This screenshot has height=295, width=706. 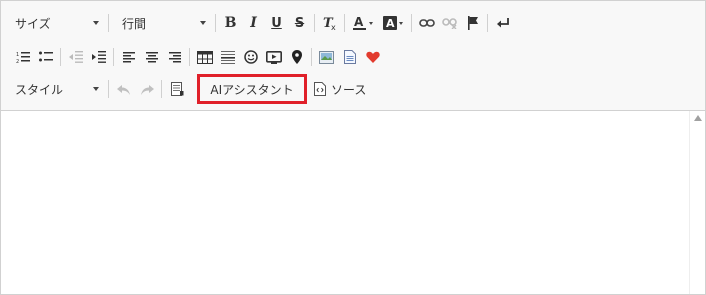 I want to click on undo-button, so click(x=123, y=89).